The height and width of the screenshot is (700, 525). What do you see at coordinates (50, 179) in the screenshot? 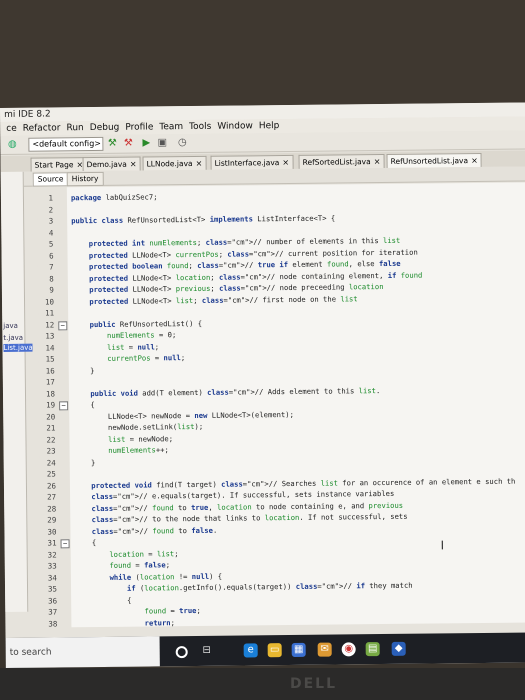
I see `source-tab: Source` at bounding box center [50, 179].